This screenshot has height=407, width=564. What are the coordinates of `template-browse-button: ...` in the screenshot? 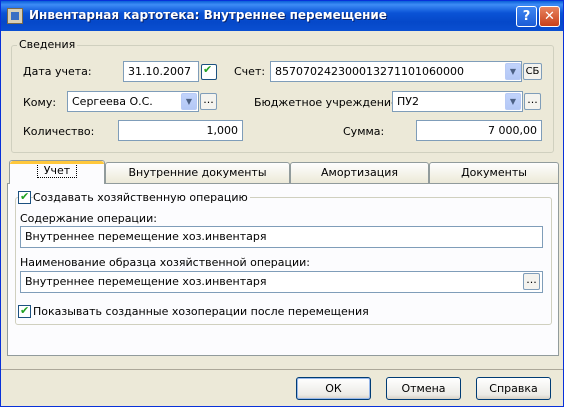 It's located at (531, 281).